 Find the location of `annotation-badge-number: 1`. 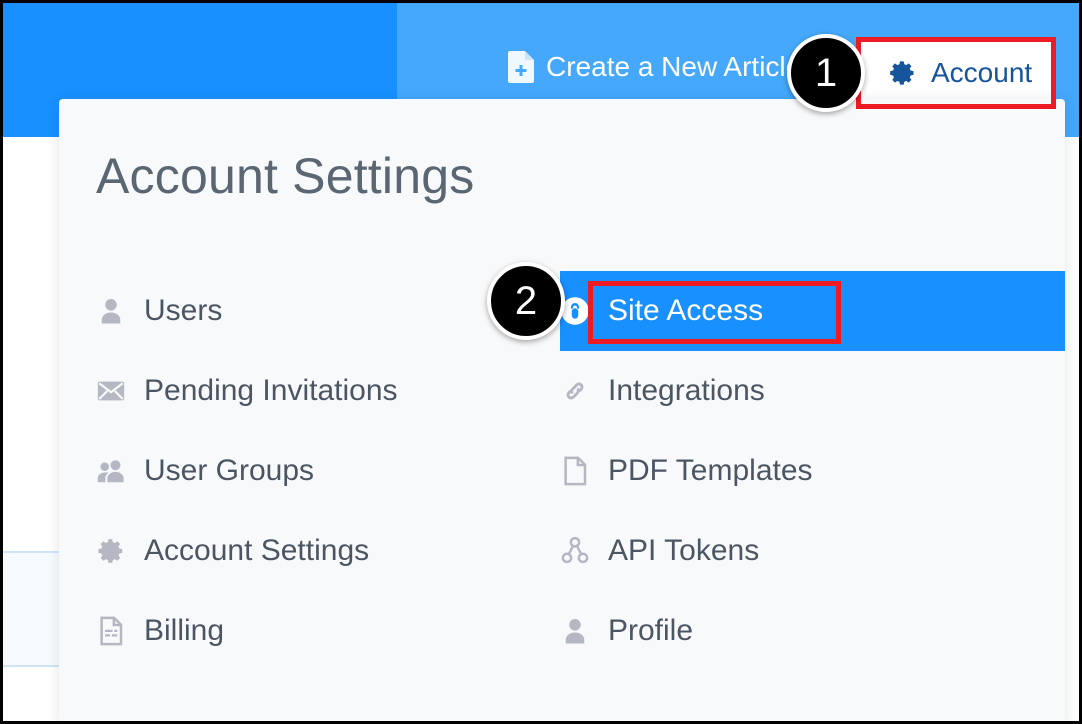

annotation-badge-number: 1 is located at coordinates (826, 72).